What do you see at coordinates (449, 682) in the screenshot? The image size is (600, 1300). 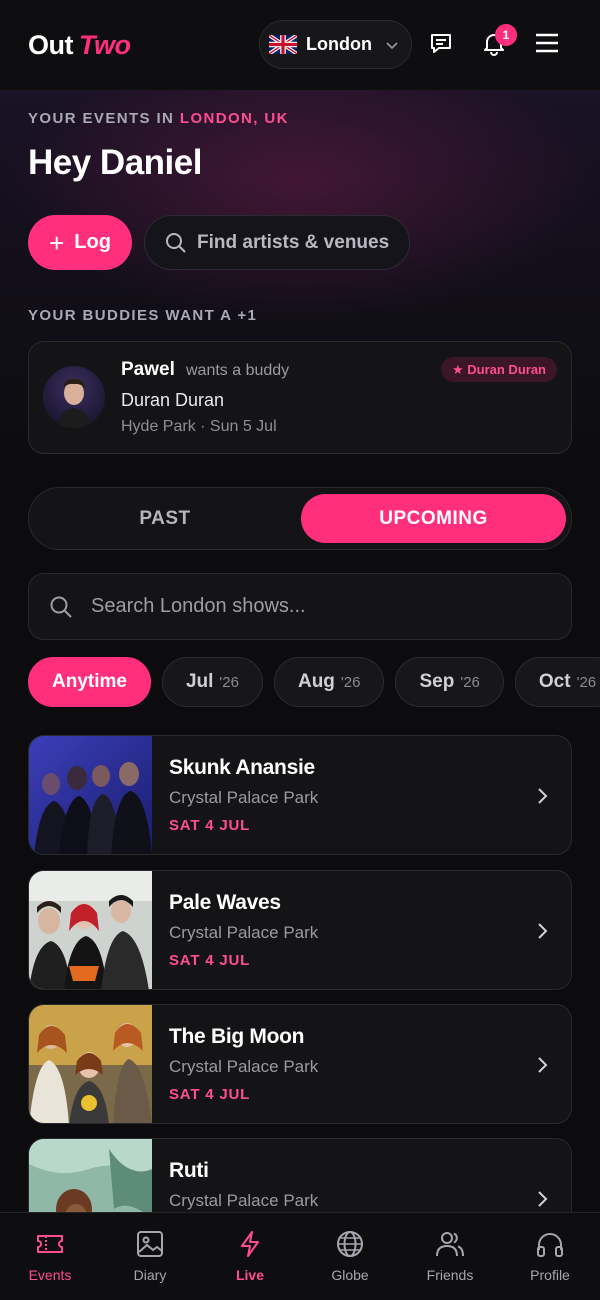 I see `chip-sep: Sep '26` at bounding box center [449, 682].